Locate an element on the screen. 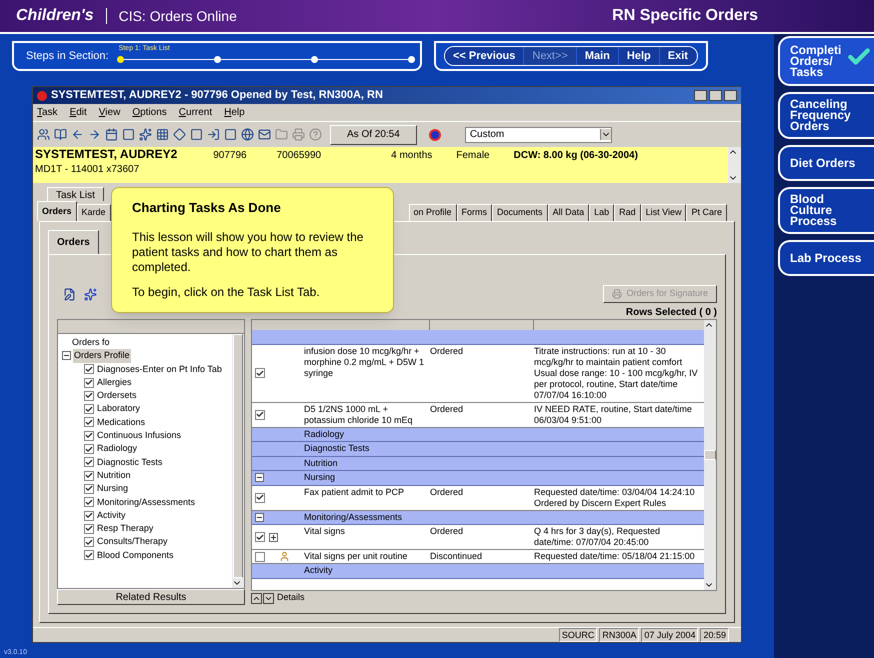  tab: All Data is located at coordinates (569, 212).